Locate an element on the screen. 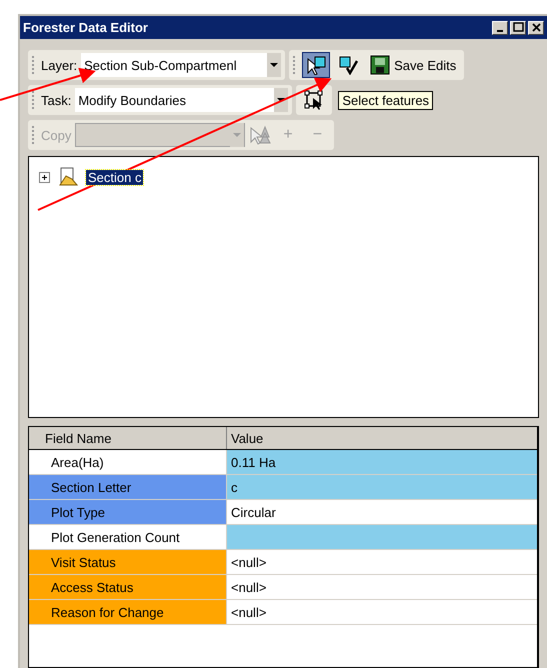 Image resolution: width=547 pixels, height=668 pixels. task-label: Task: is located at coordinates (56, 100).